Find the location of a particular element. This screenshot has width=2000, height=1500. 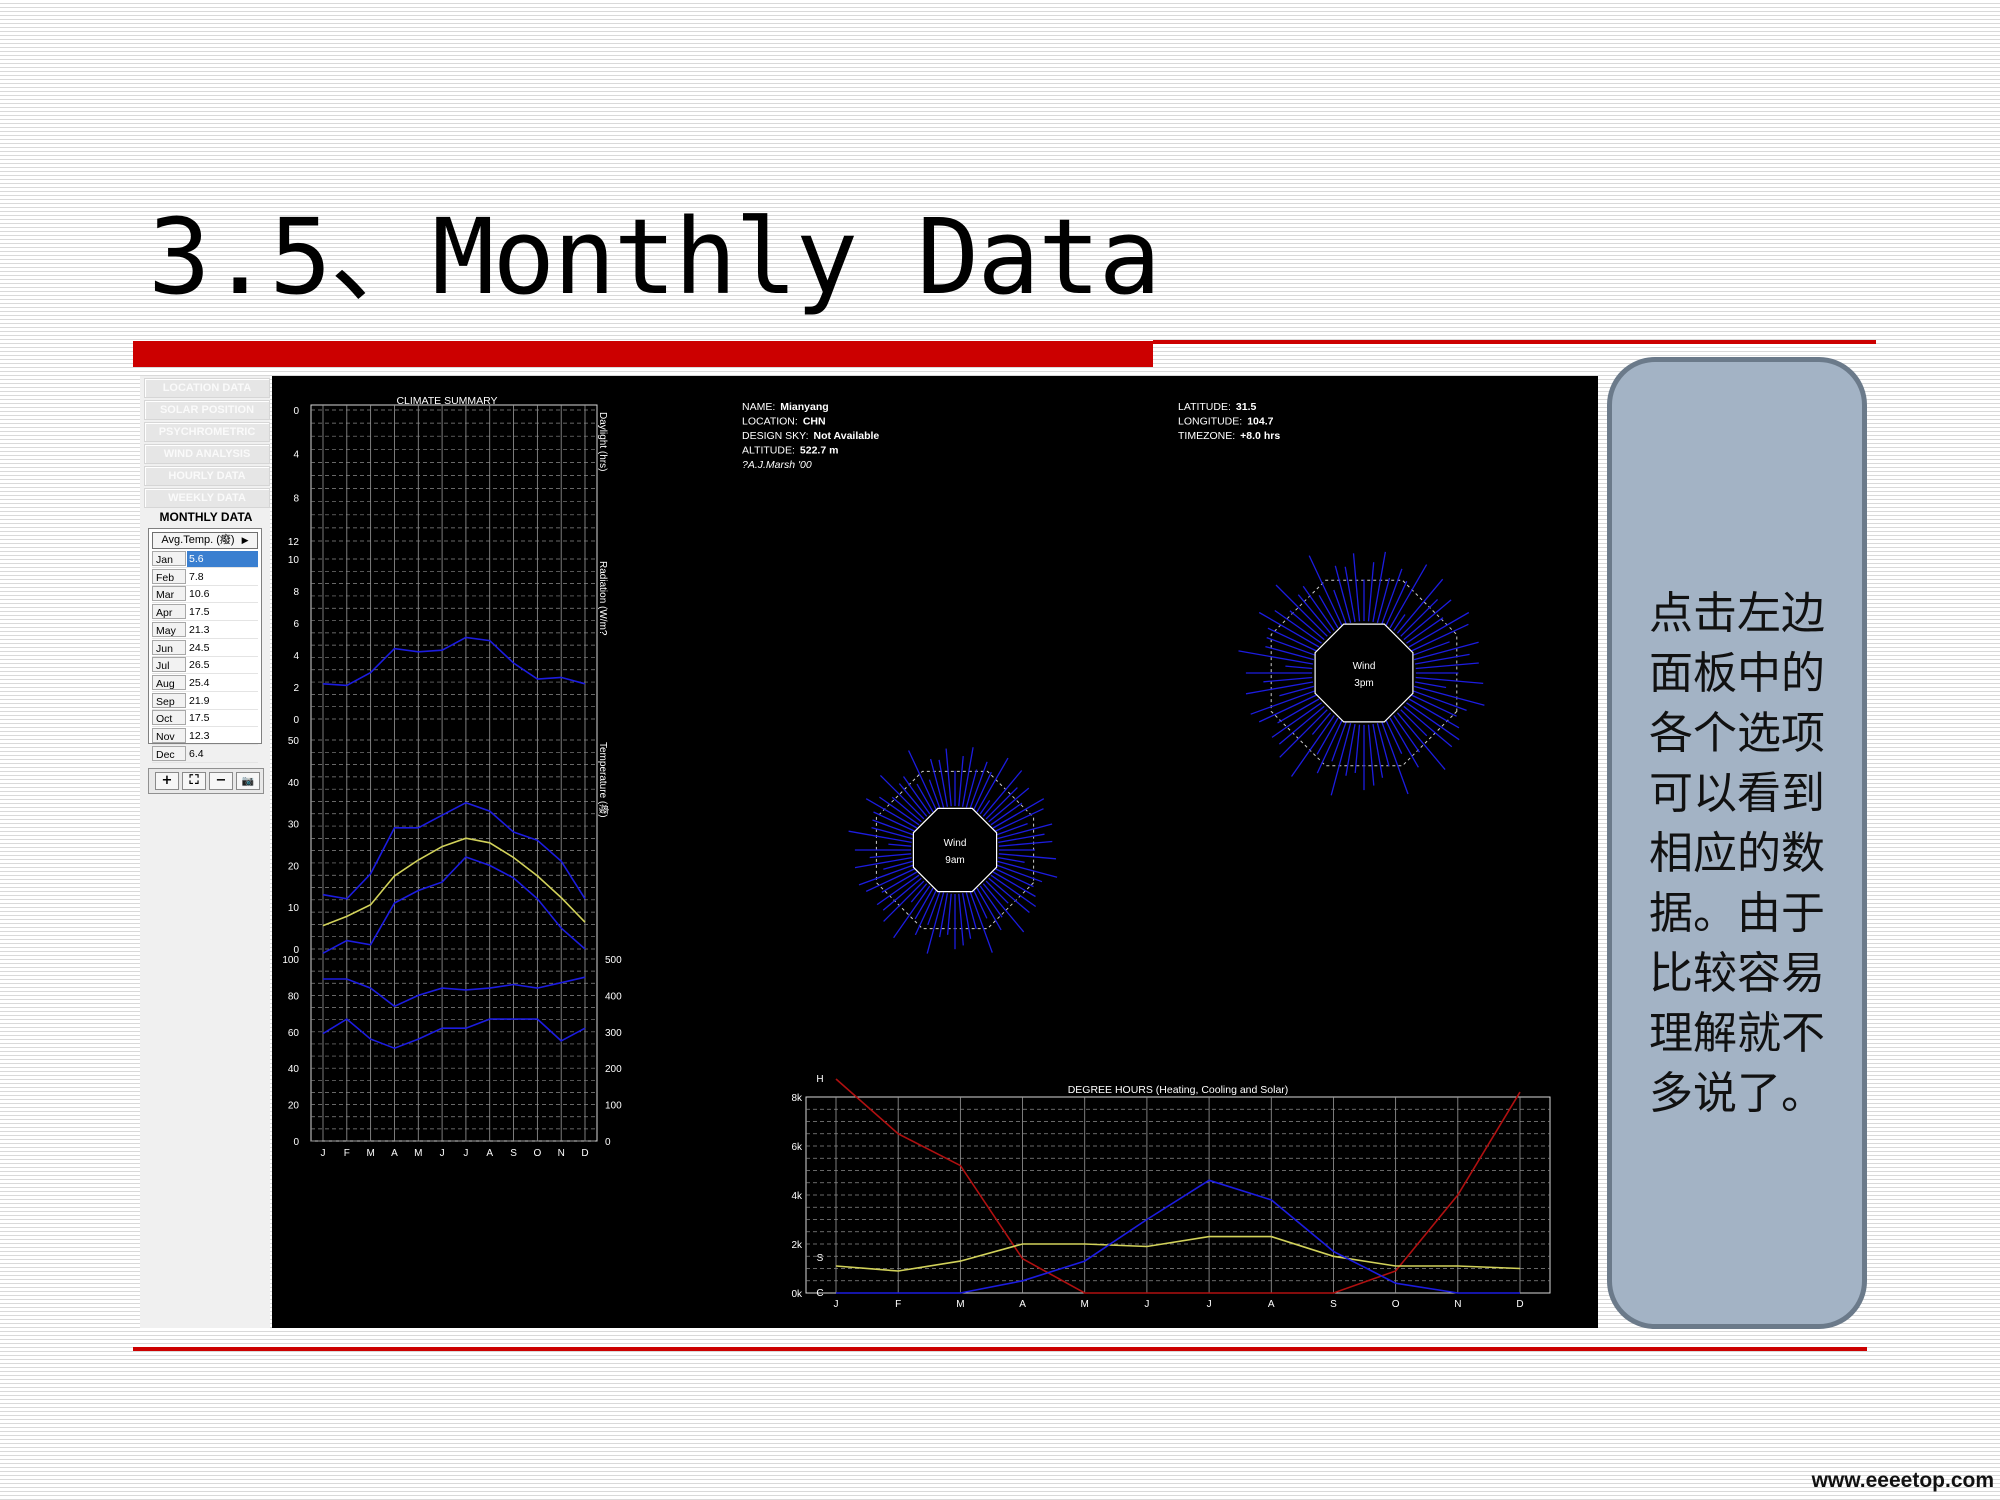

series-line-humidity-rain is located at coordinates (454, 992).